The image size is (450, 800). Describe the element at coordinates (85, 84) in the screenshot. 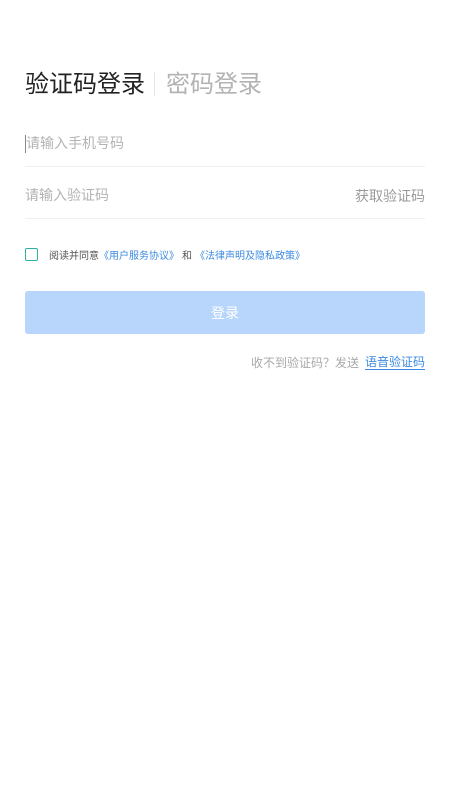

I see `tab-sms-login: 验证码登录` at that location.